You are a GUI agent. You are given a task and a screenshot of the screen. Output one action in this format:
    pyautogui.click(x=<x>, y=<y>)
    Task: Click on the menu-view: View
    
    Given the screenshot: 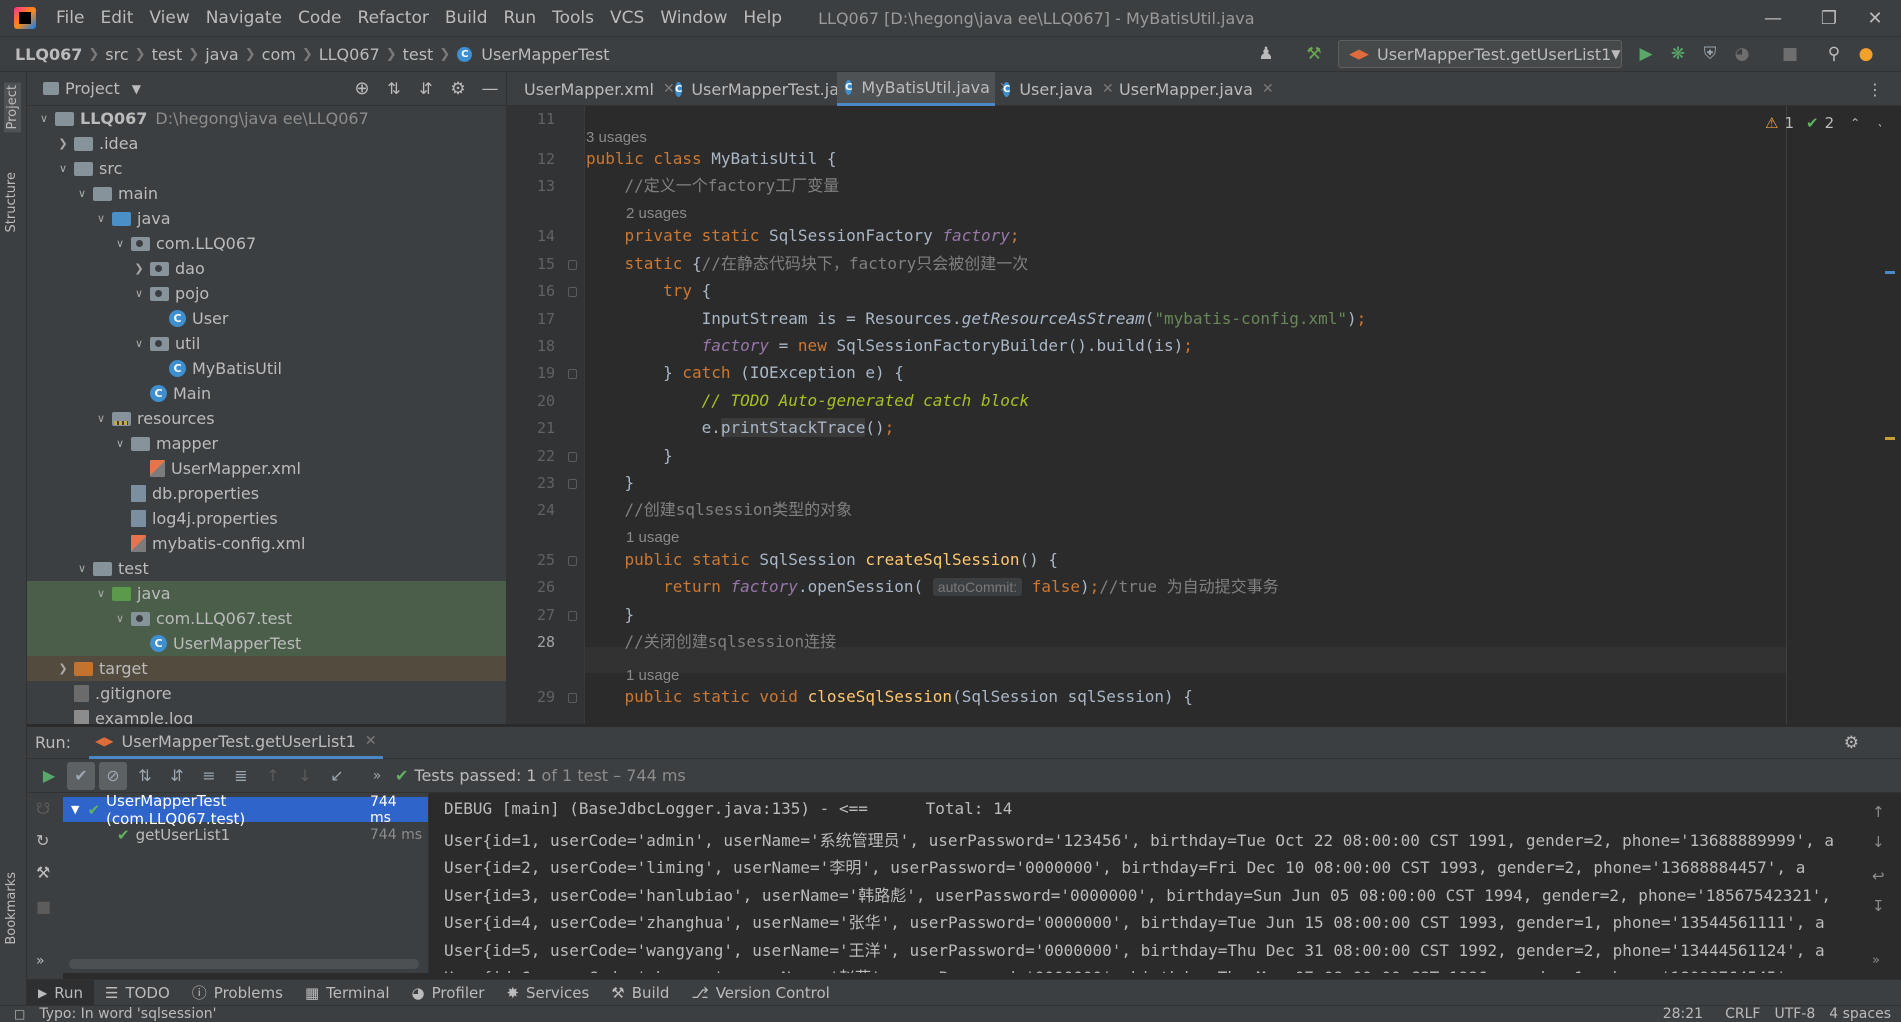 What is the action you would take?
    pyautogui.click(x=169, y=18)
    